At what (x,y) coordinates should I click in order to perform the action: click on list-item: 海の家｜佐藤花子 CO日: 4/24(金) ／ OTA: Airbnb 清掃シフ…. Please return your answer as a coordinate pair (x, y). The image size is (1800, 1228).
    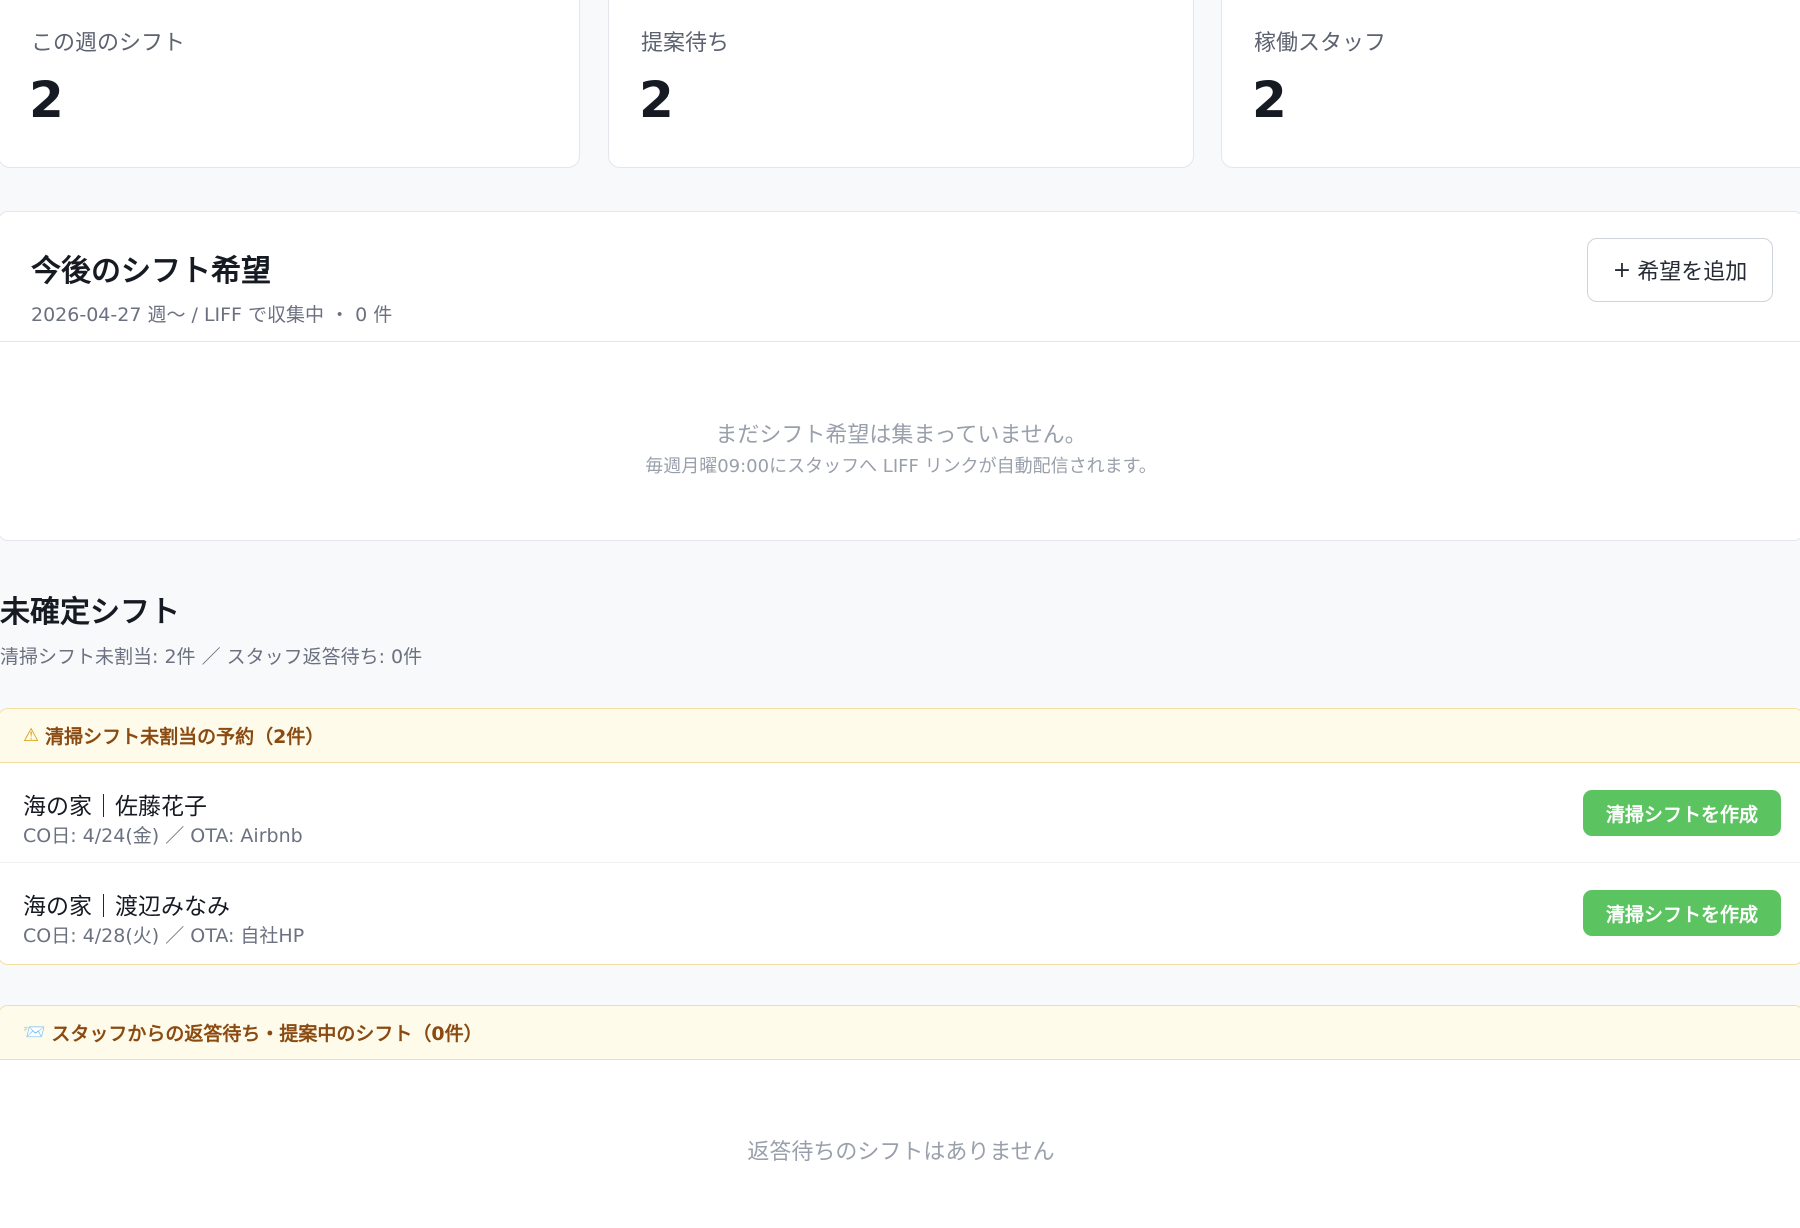
    Looking at the image, I should click on (900, 813).